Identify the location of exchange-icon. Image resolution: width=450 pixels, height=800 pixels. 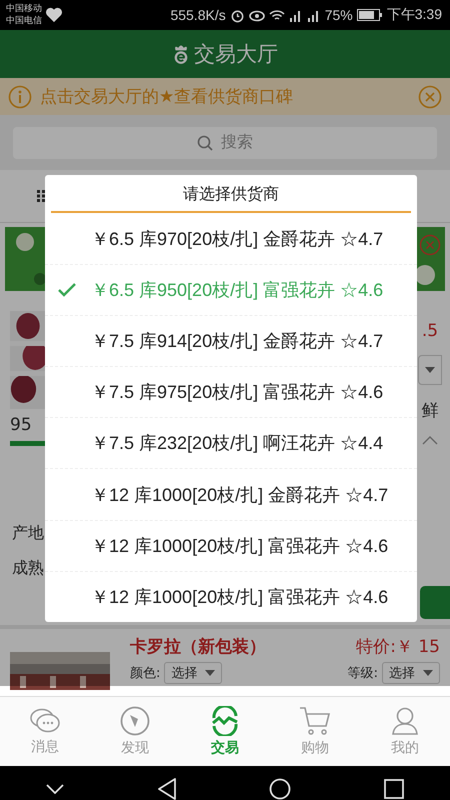
(225, 721).